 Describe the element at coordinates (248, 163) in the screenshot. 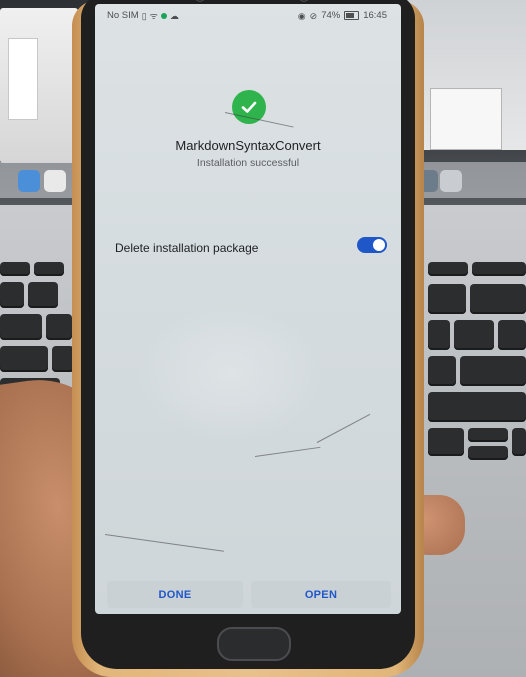

I see `install-status: Installation successful` at that location.